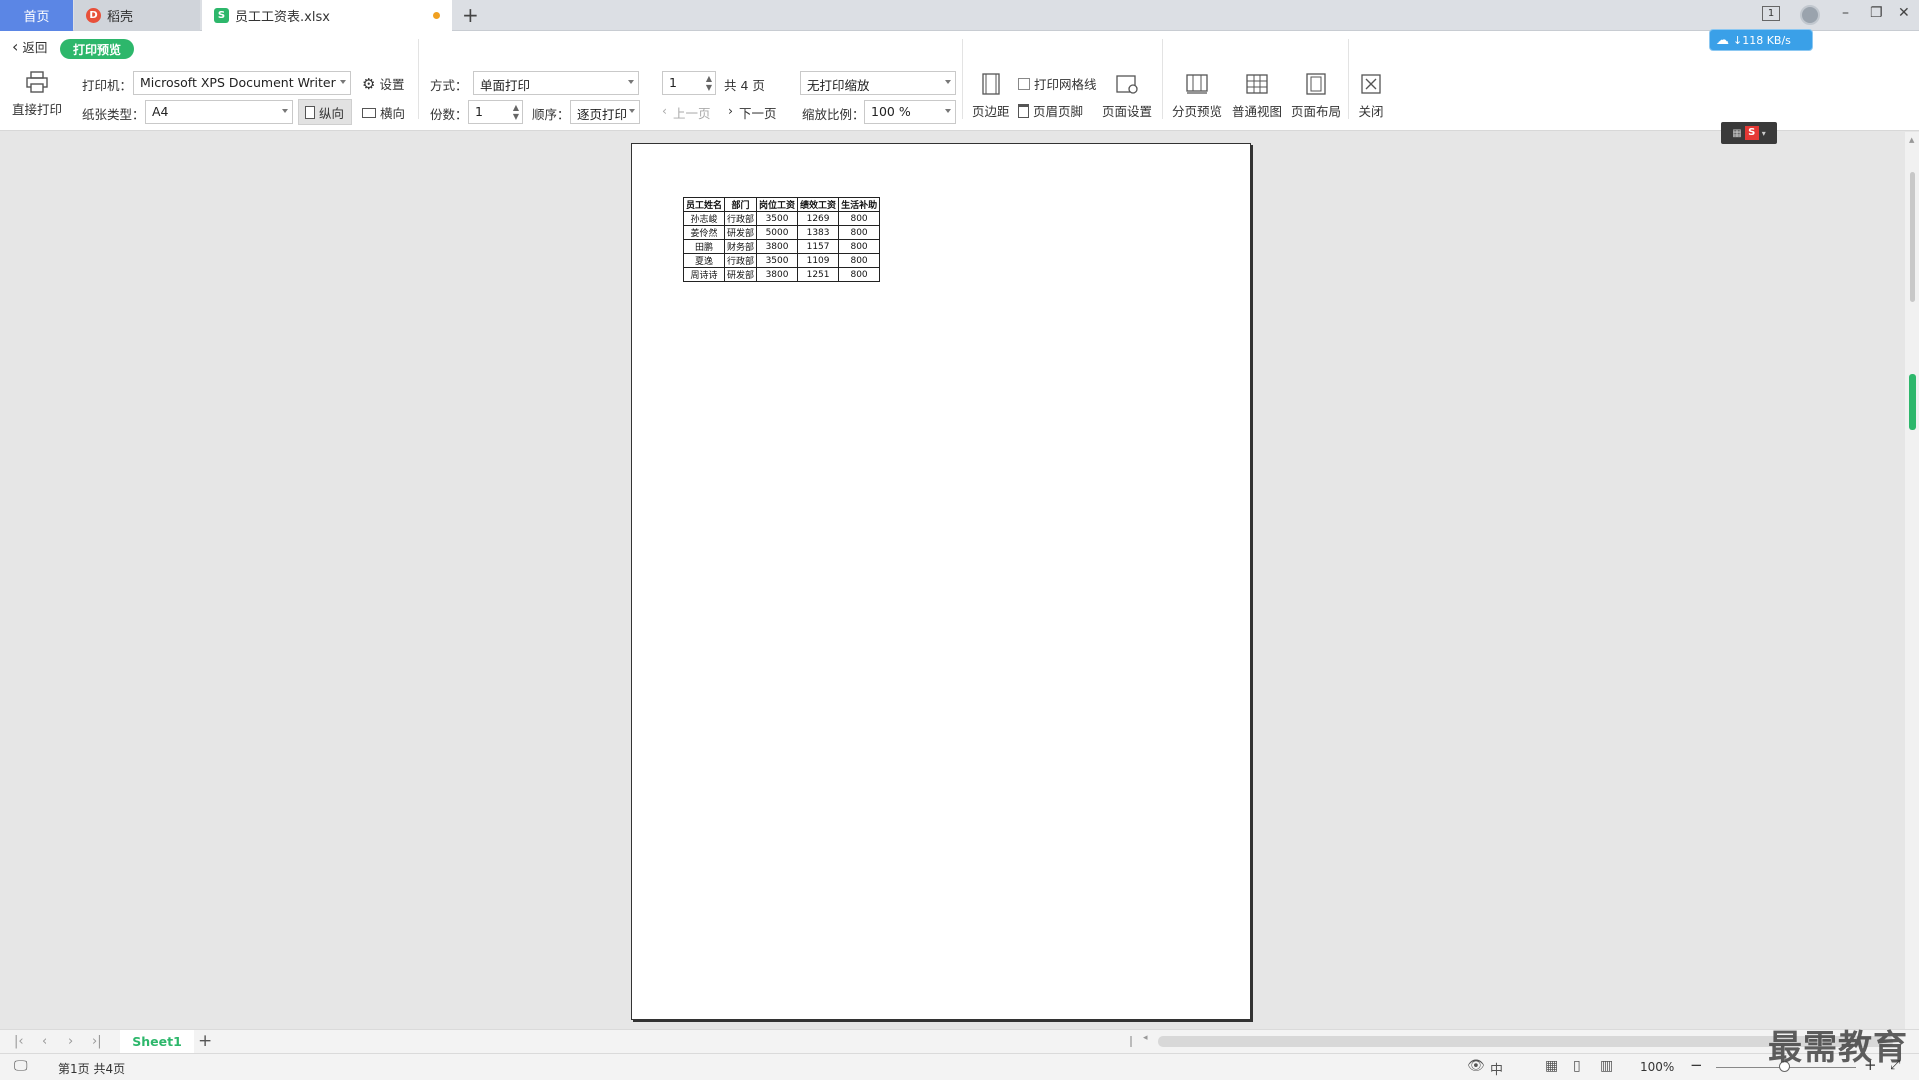 The width and height of the screenshot is (1919, 1080). I want to click on table-cell: 研发部, so click(741, 274).